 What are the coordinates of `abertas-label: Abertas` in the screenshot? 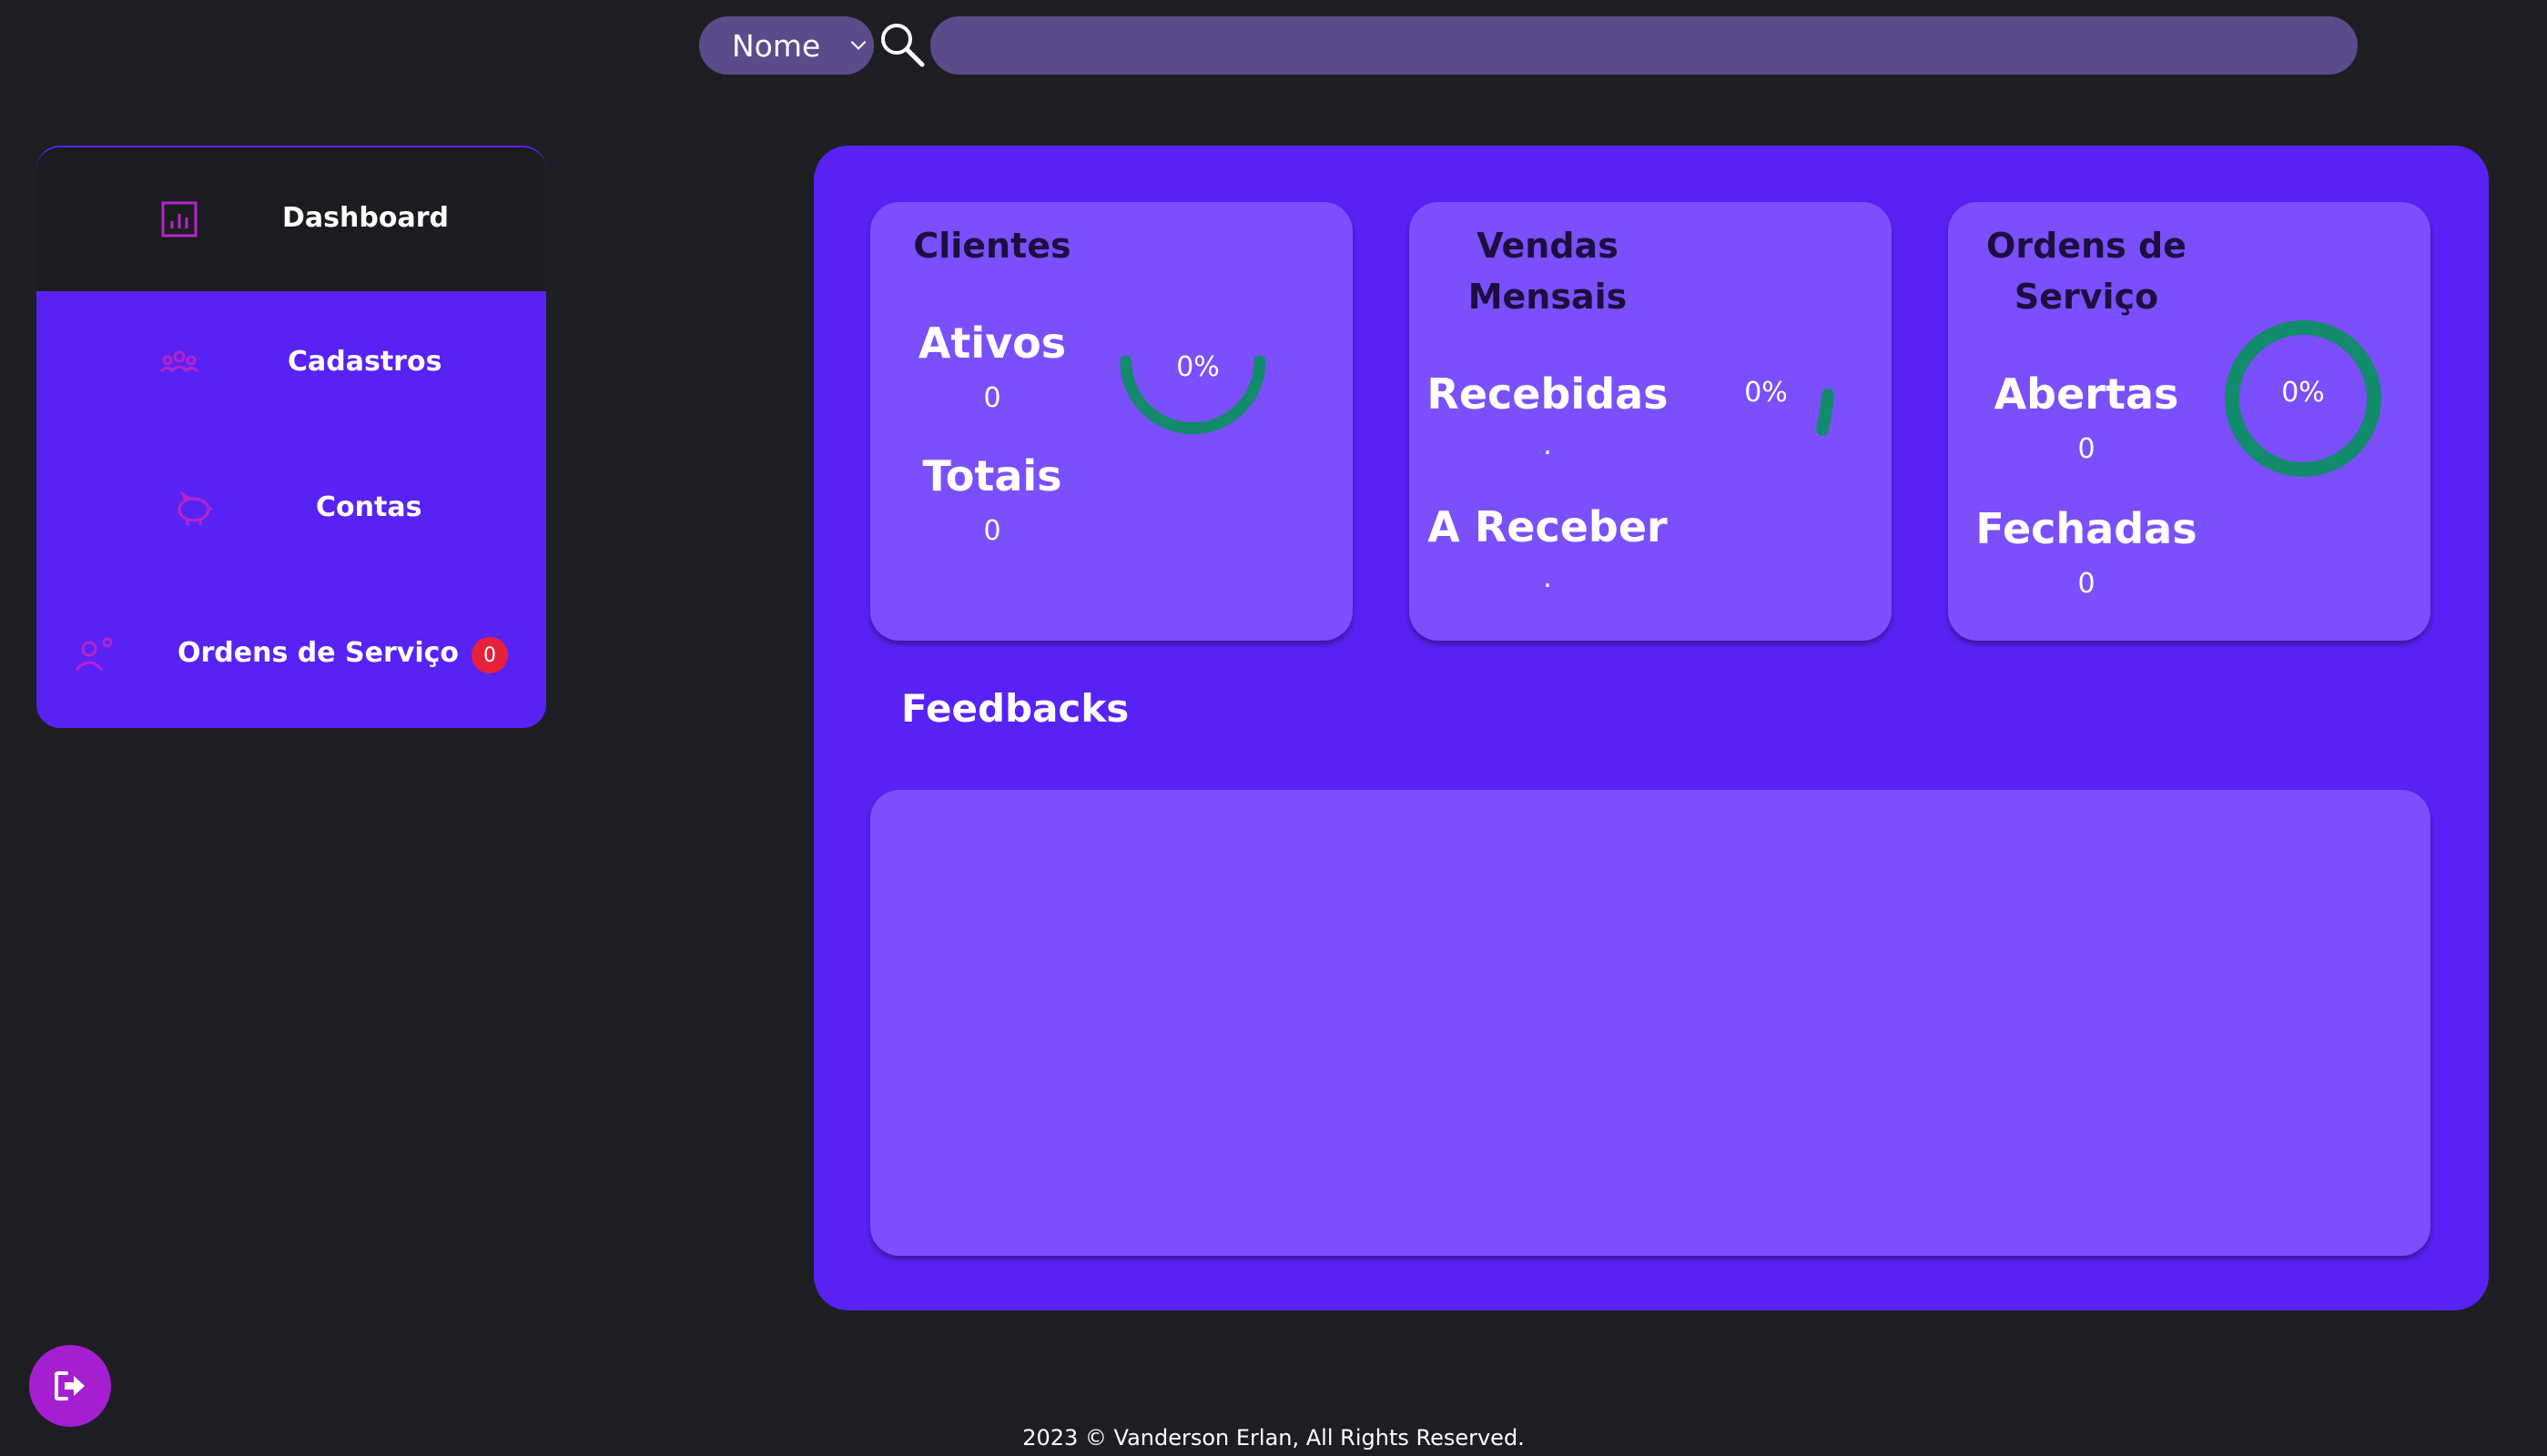 It's located at (2087, 394).